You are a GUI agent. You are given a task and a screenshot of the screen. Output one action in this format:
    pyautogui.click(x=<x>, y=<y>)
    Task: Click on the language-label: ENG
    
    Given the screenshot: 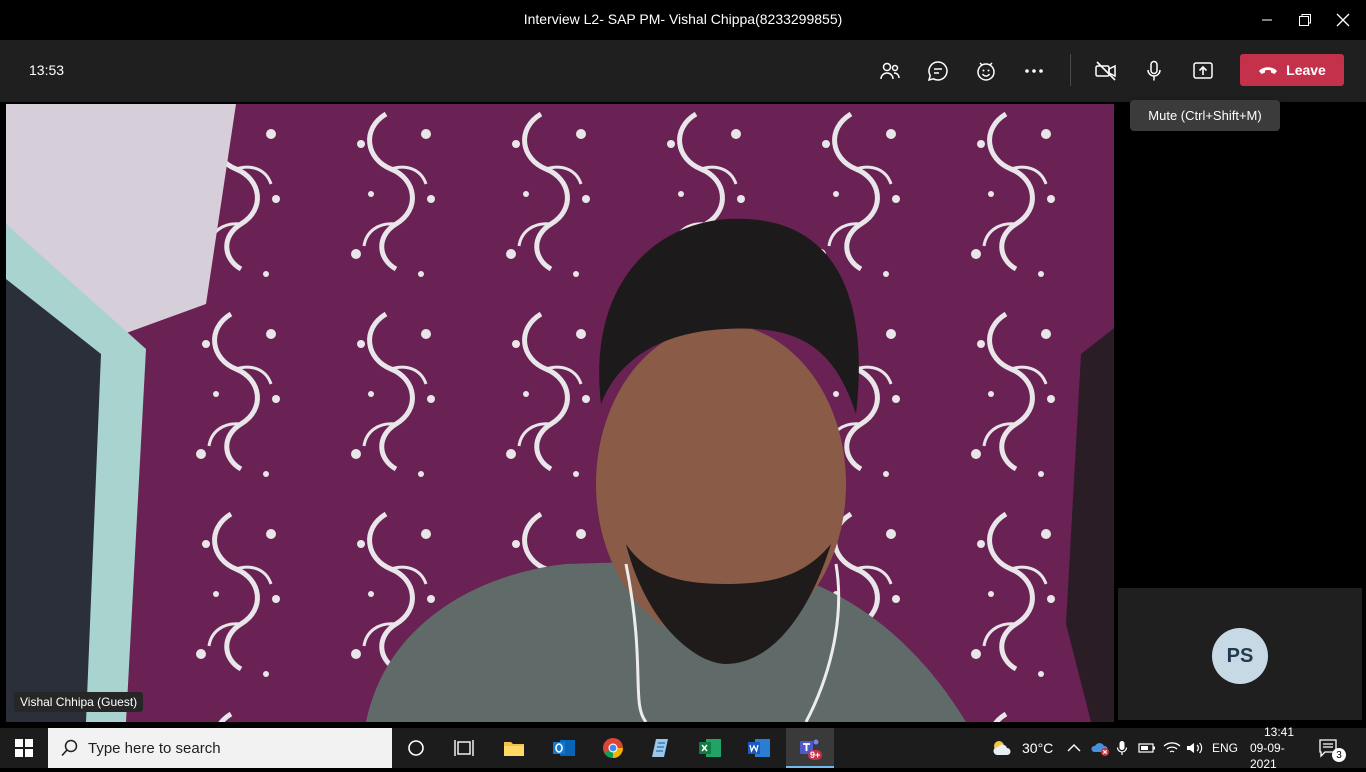 What is the action you would take?
    pyautogui.click(x=1225, y=748)
    